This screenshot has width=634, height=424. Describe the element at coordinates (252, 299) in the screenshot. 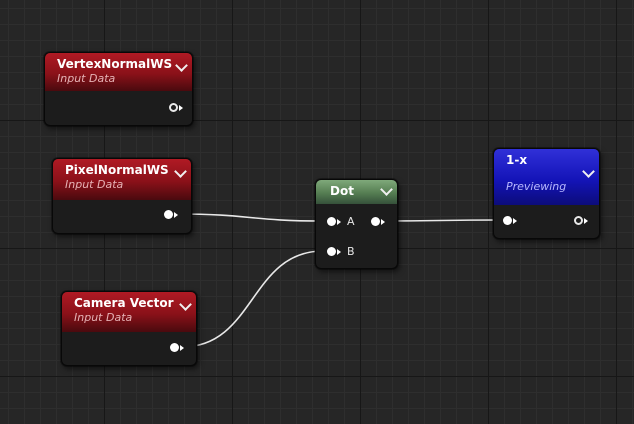

I see `wire-camera-to-dot-b` at that location.